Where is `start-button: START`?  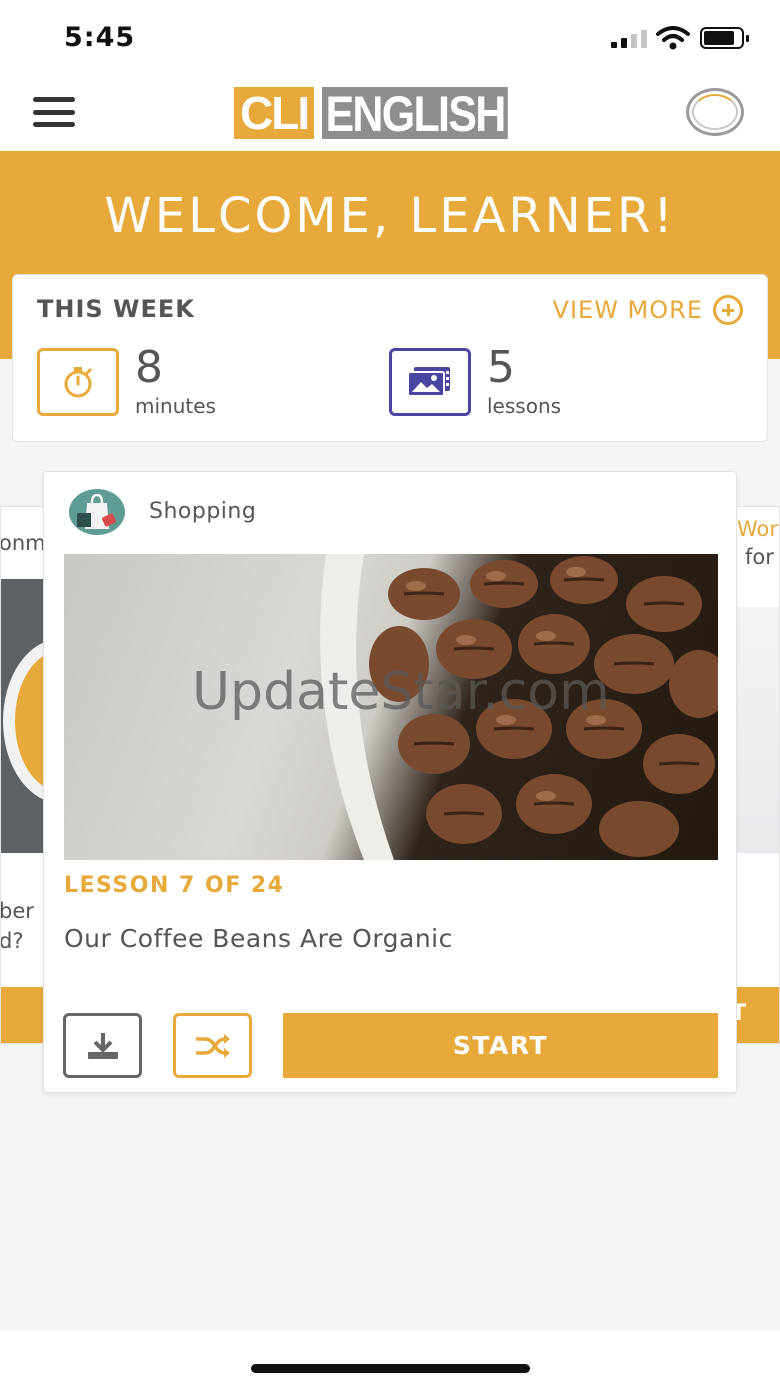 start-button: START is located at coordinates (500, 1045).